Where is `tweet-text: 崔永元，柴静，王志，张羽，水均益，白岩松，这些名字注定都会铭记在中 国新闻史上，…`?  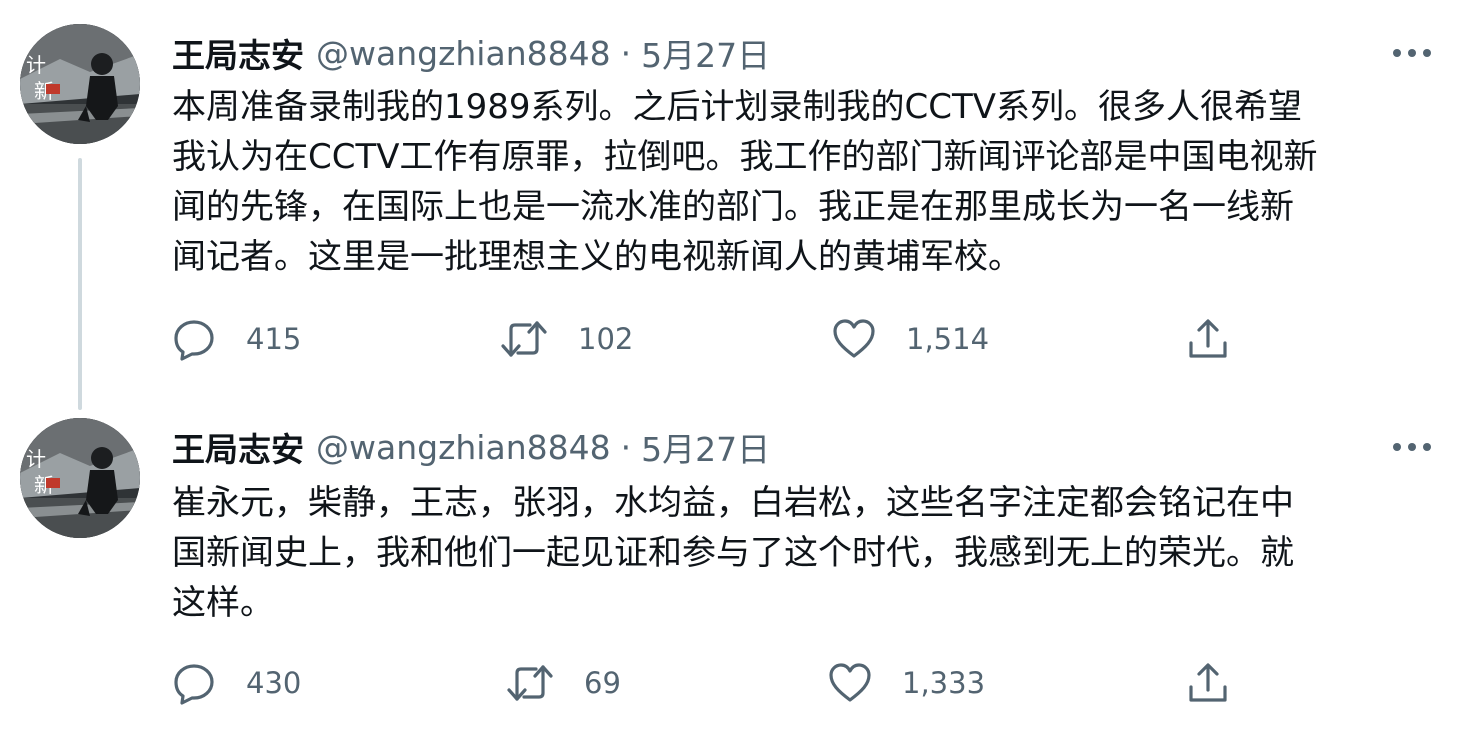 tweet-text: 崔永元，柴静，王志，张羽，水均益，白岩松，这些名字注定都会铭记在中 国新闻史上，… is located at coordinates (733, 553).